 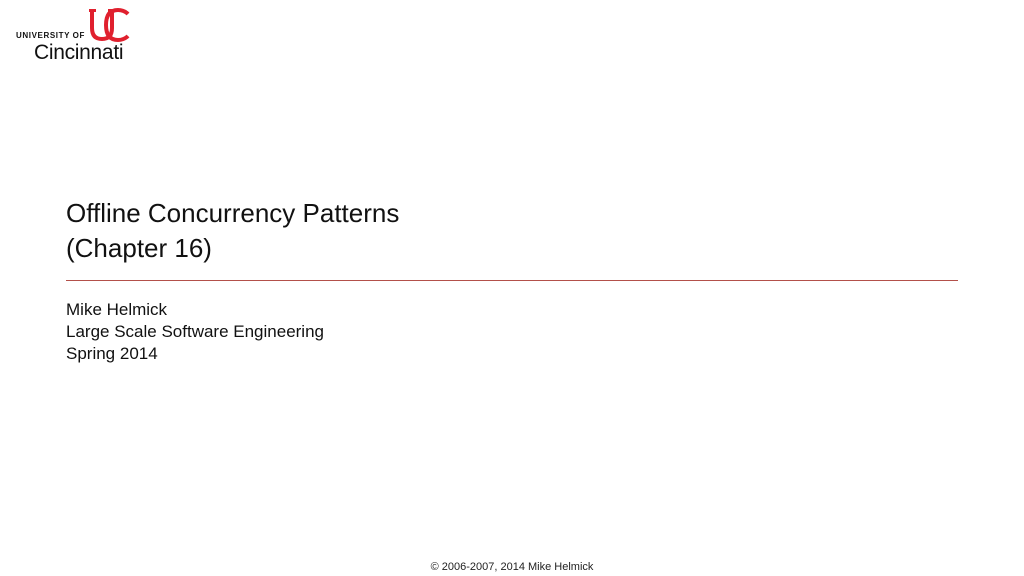 I want to click on title-divider, so click(x=512, y=280).